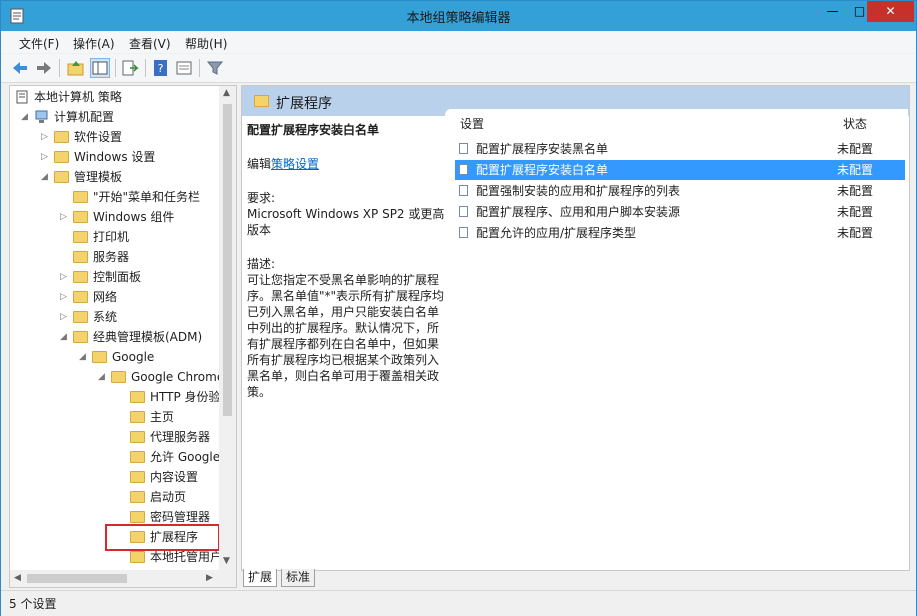 This screenshot has width=917, height=616. Describe the element at coordinates (261, 198) in the screenshot. I see `requirements-label: 要求:` at that location.